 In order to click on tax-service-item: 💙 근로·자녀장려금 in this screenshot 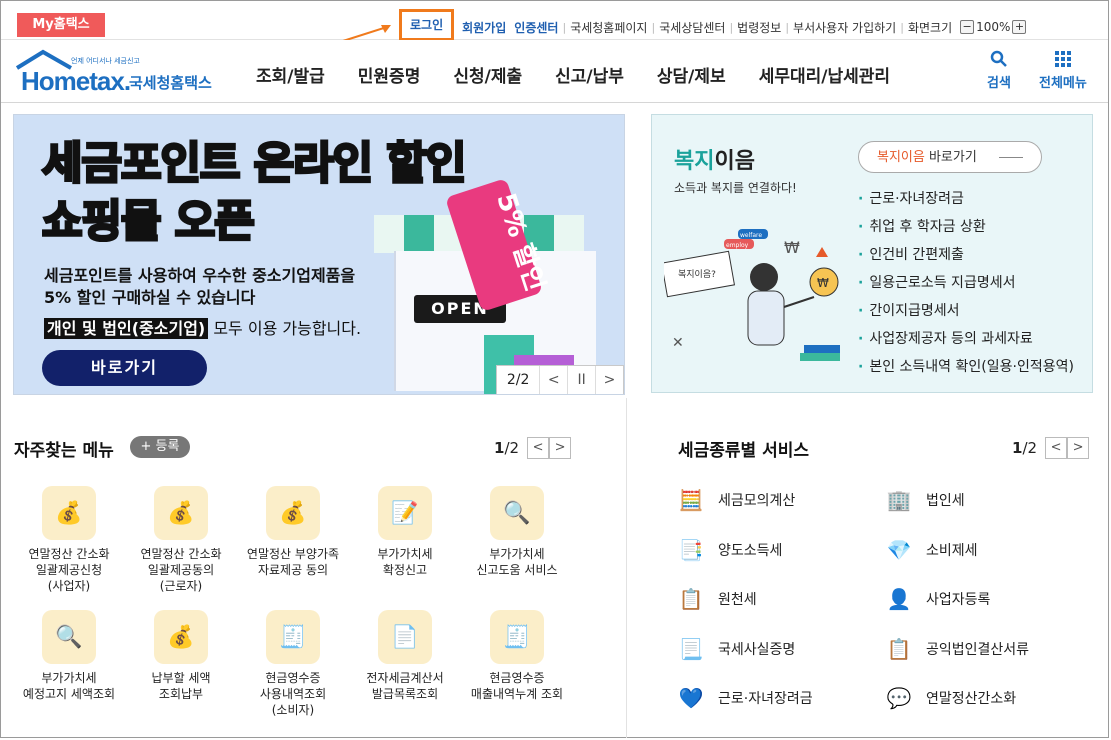, I will do `click(744, 698)`.